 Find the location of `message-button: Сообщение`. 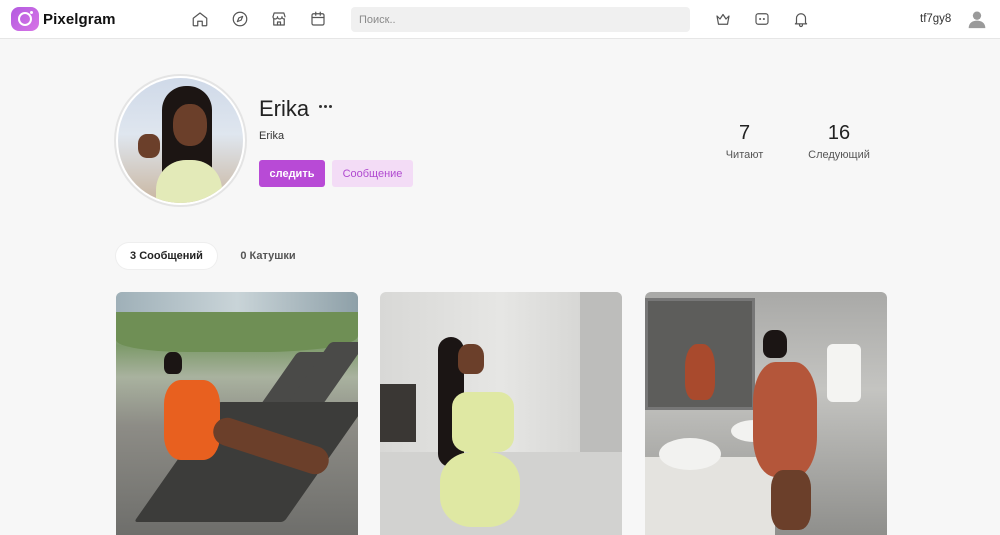

message-button: Сообщение is located at coordinates (372, 173).